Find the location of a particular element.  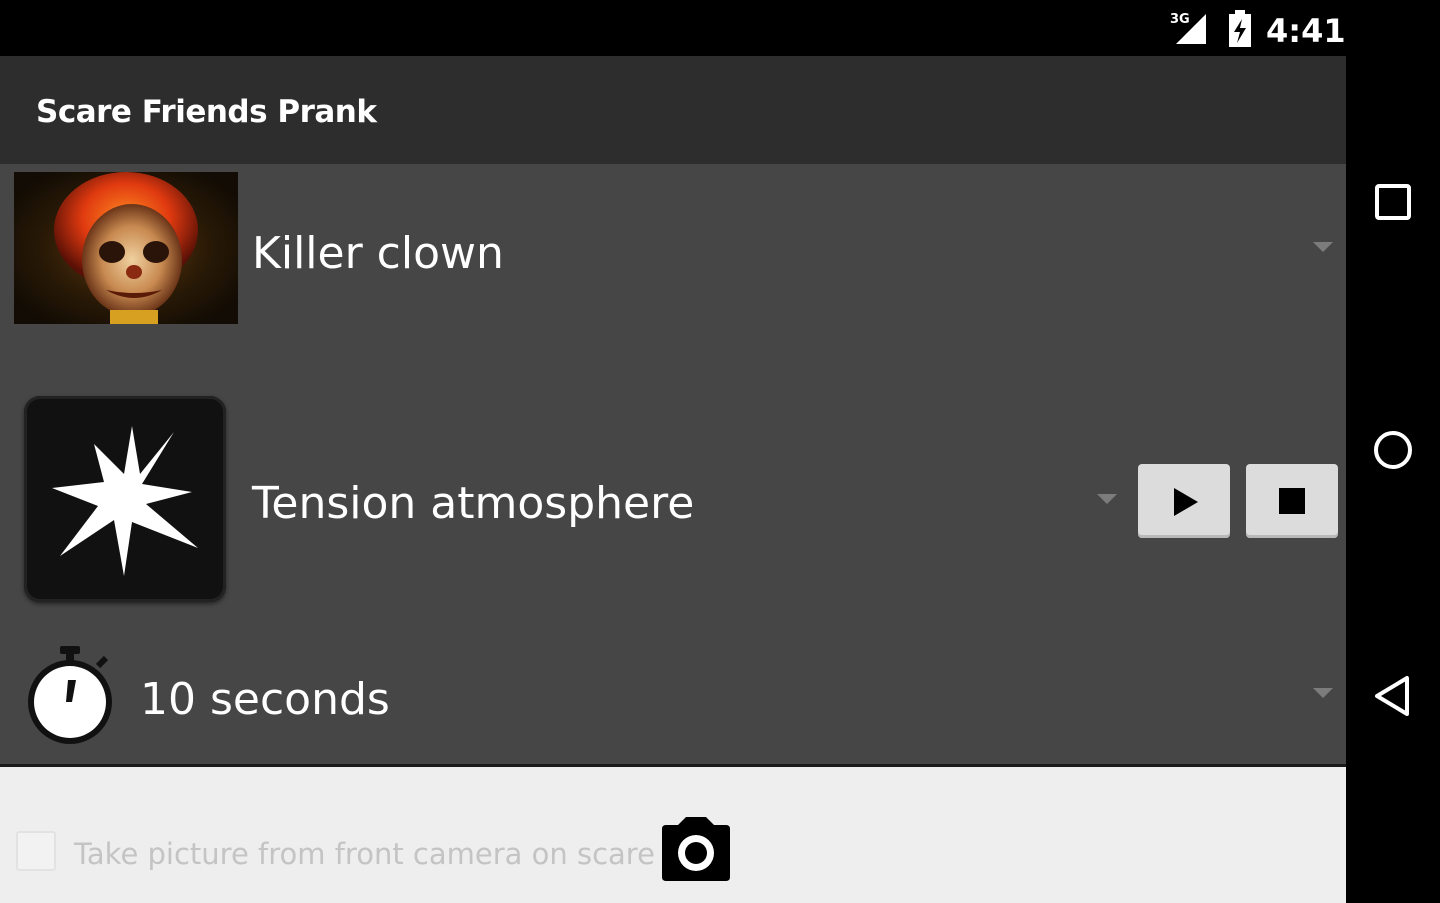

killer-clown-image is located at coordinates (126, 248).